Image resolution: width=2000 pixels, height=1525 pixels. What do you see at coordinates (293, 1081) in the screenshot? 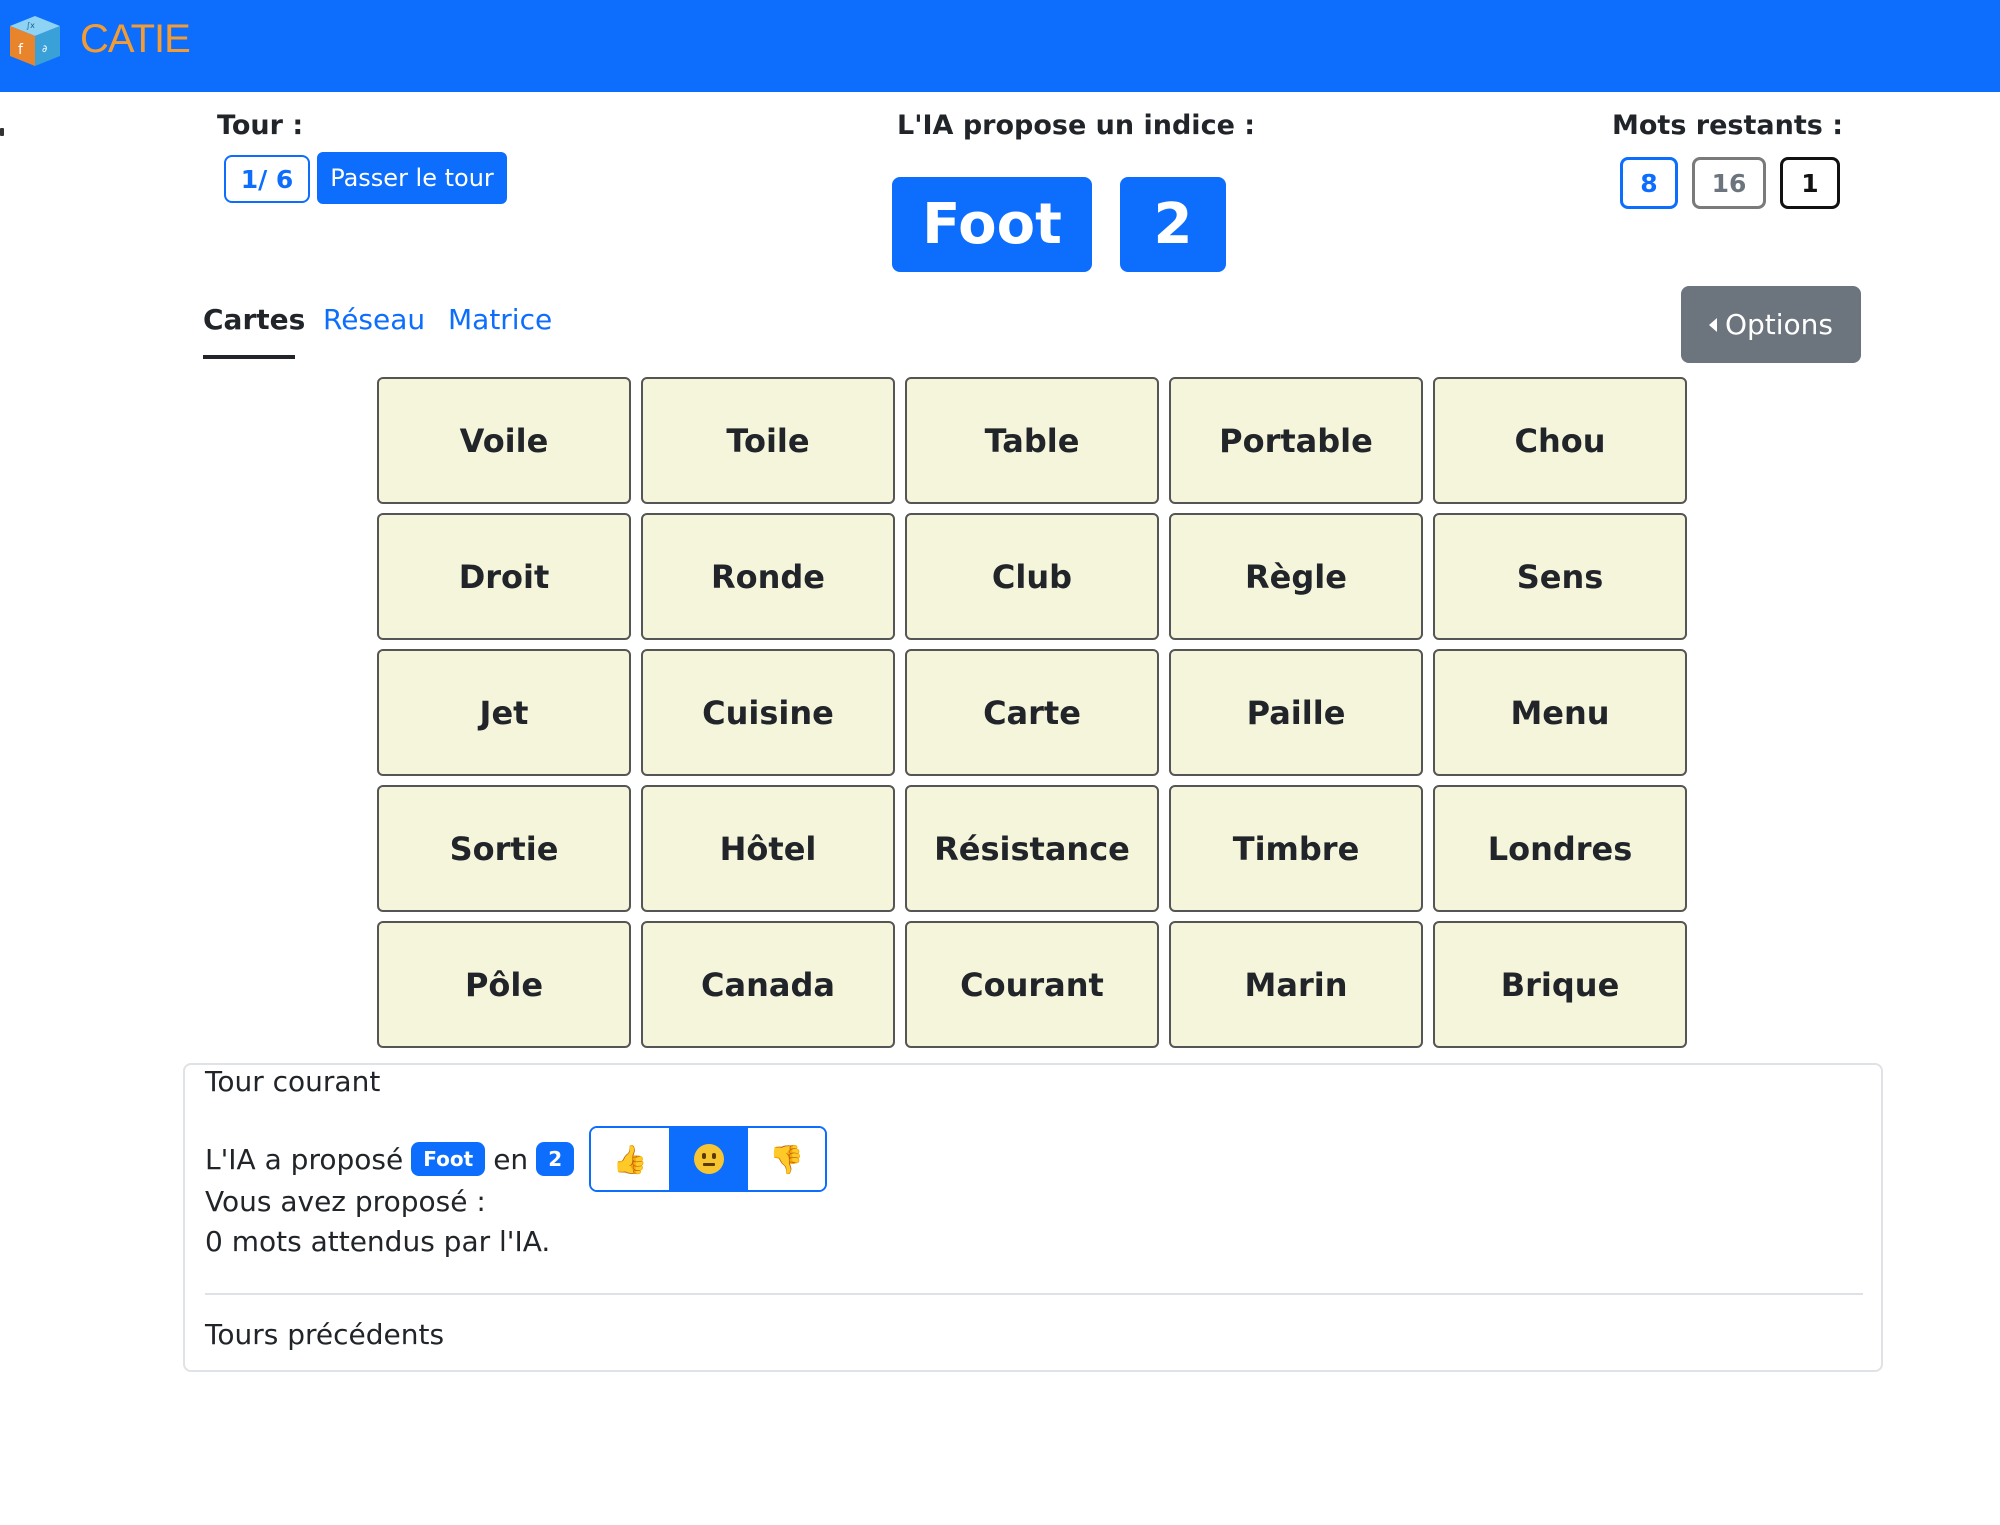
I see `current-turn-title: Tour courant` at bounding box center [293, 1081].